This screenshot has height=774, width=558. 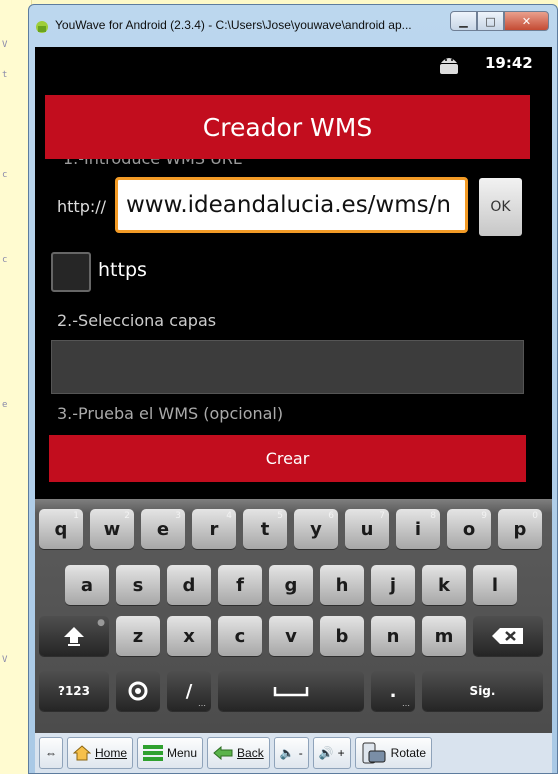 I want to click on key-p: p0, so click(x=520, y=529).